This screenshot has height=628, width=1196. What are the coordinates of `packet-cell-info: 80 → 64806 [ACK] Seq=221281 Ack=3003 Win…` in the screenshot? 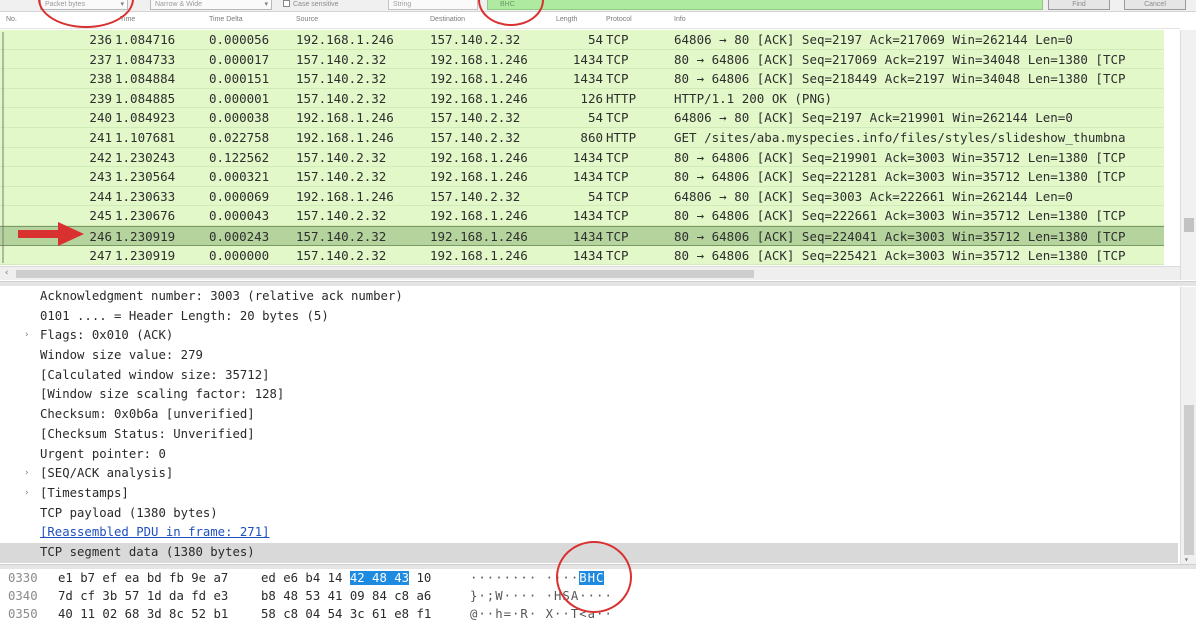 It's located at (900, 177).